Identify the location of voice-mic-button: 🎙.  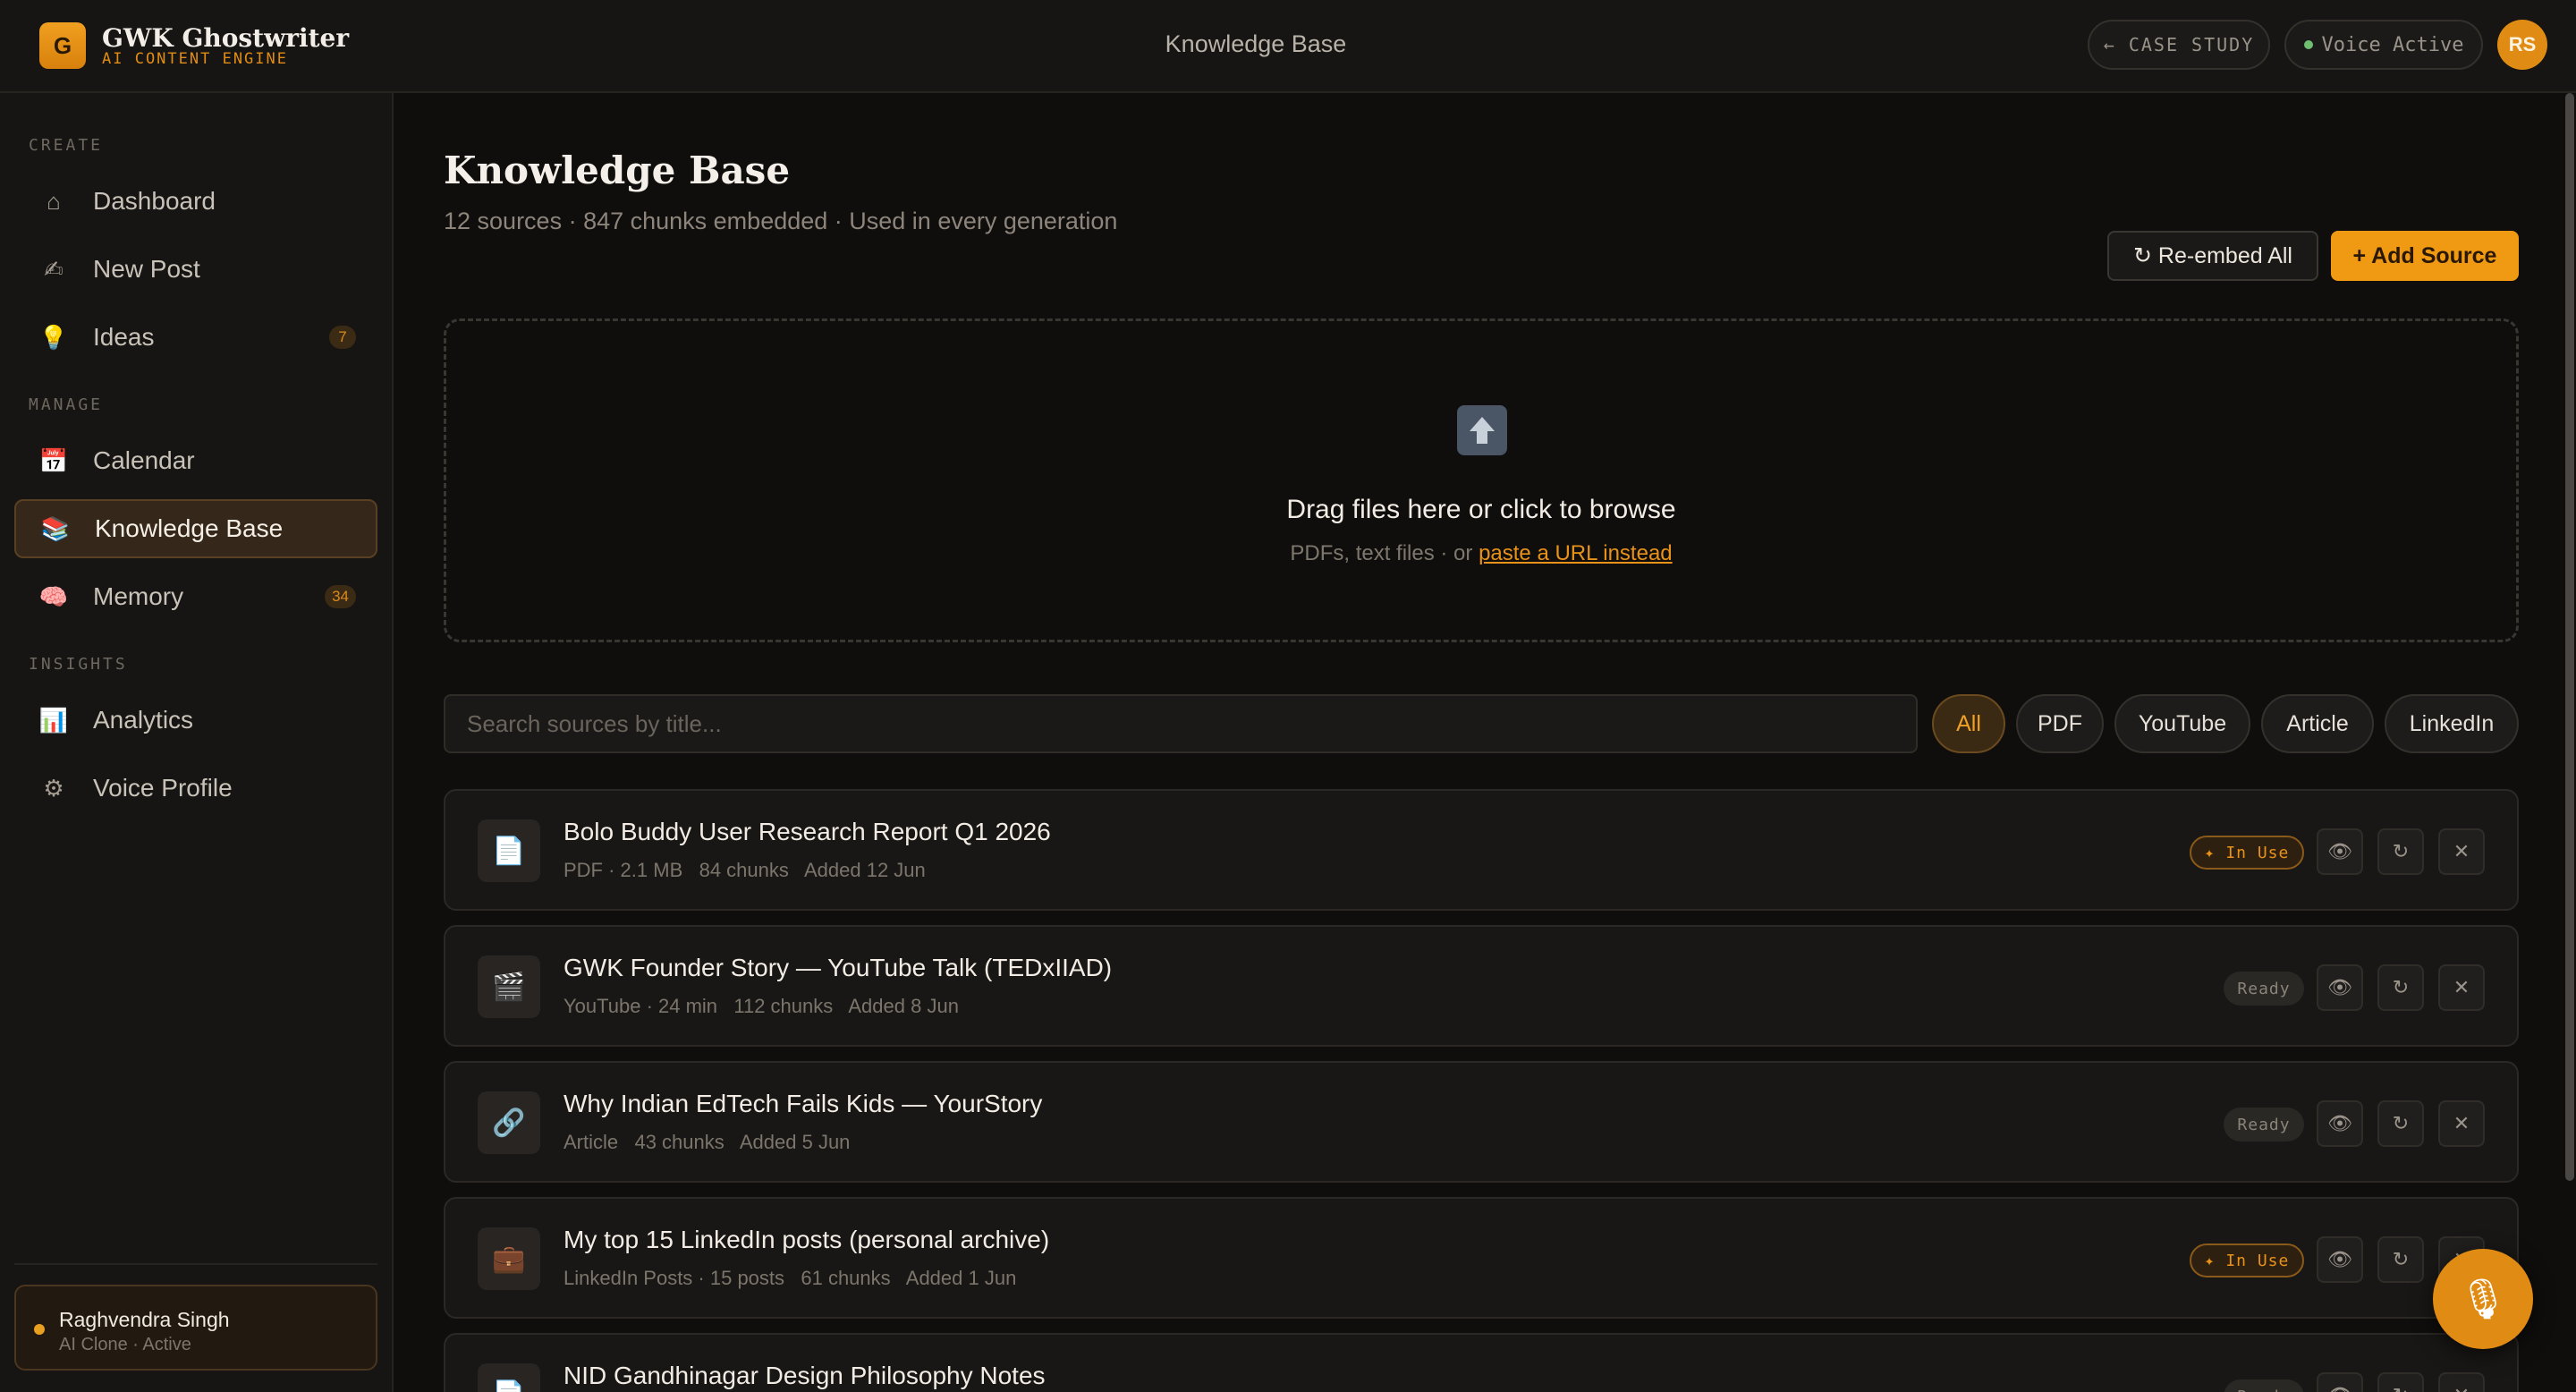
(2483, 1299).